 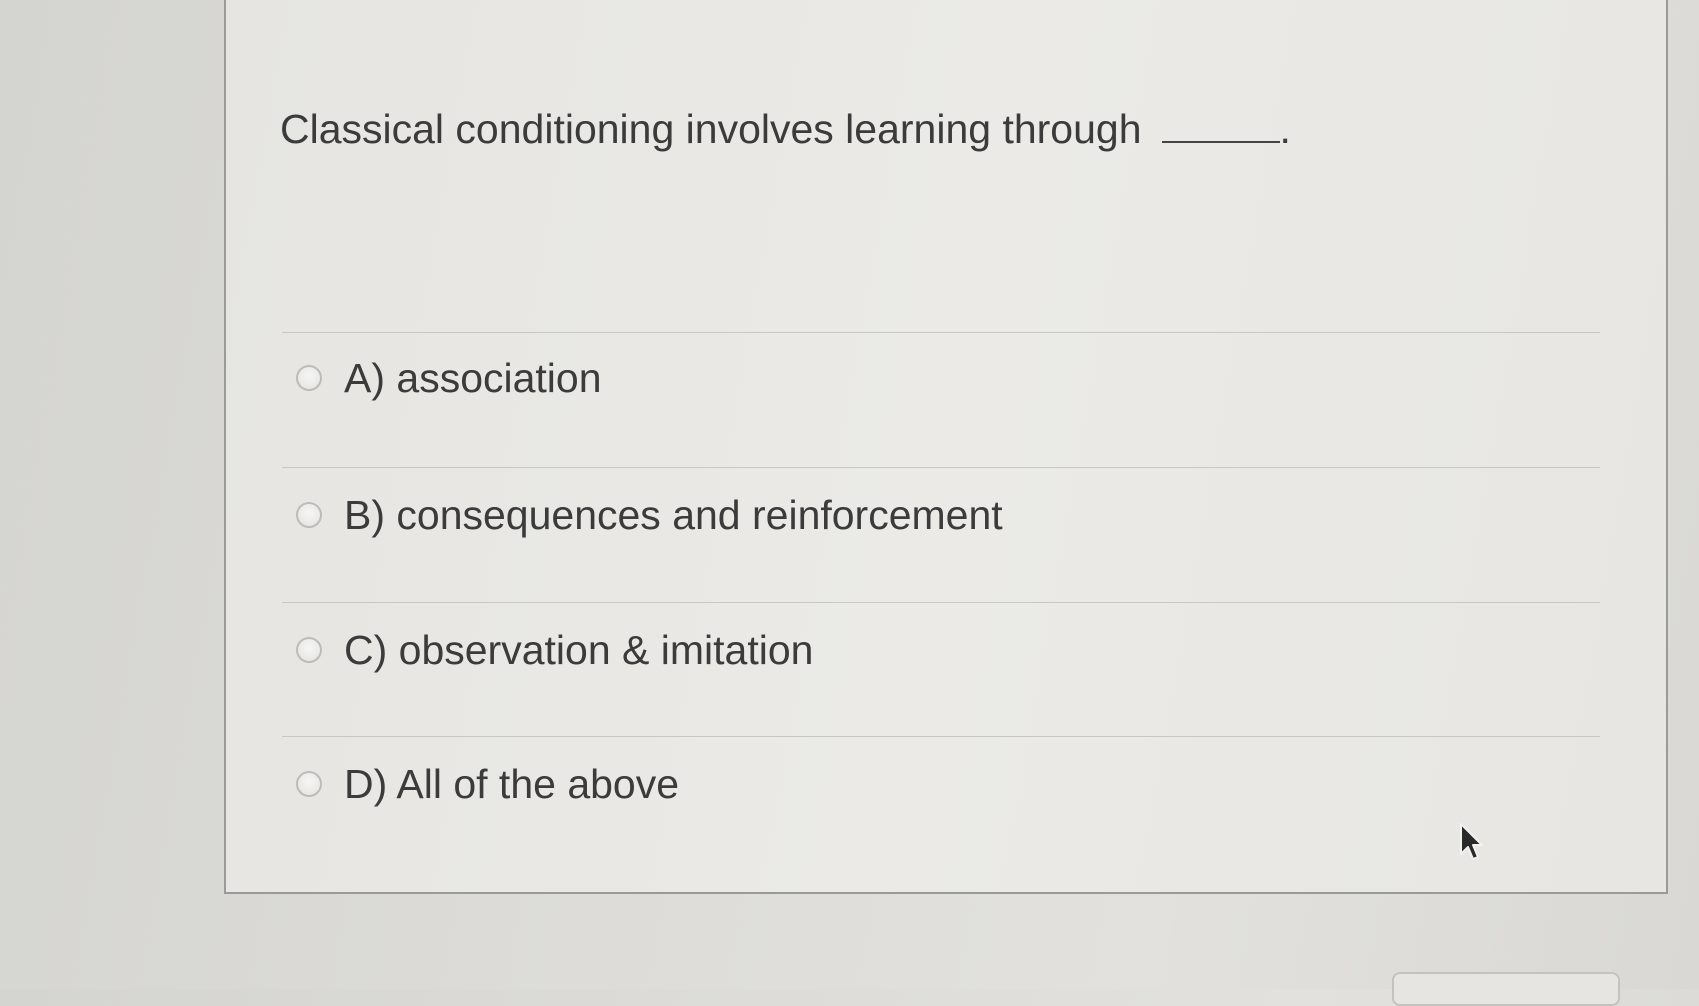 What do you see at coordinates (1285, 129) in the screenshot?
I see `question-end-punct: .` at bounding box center [1285, 129].